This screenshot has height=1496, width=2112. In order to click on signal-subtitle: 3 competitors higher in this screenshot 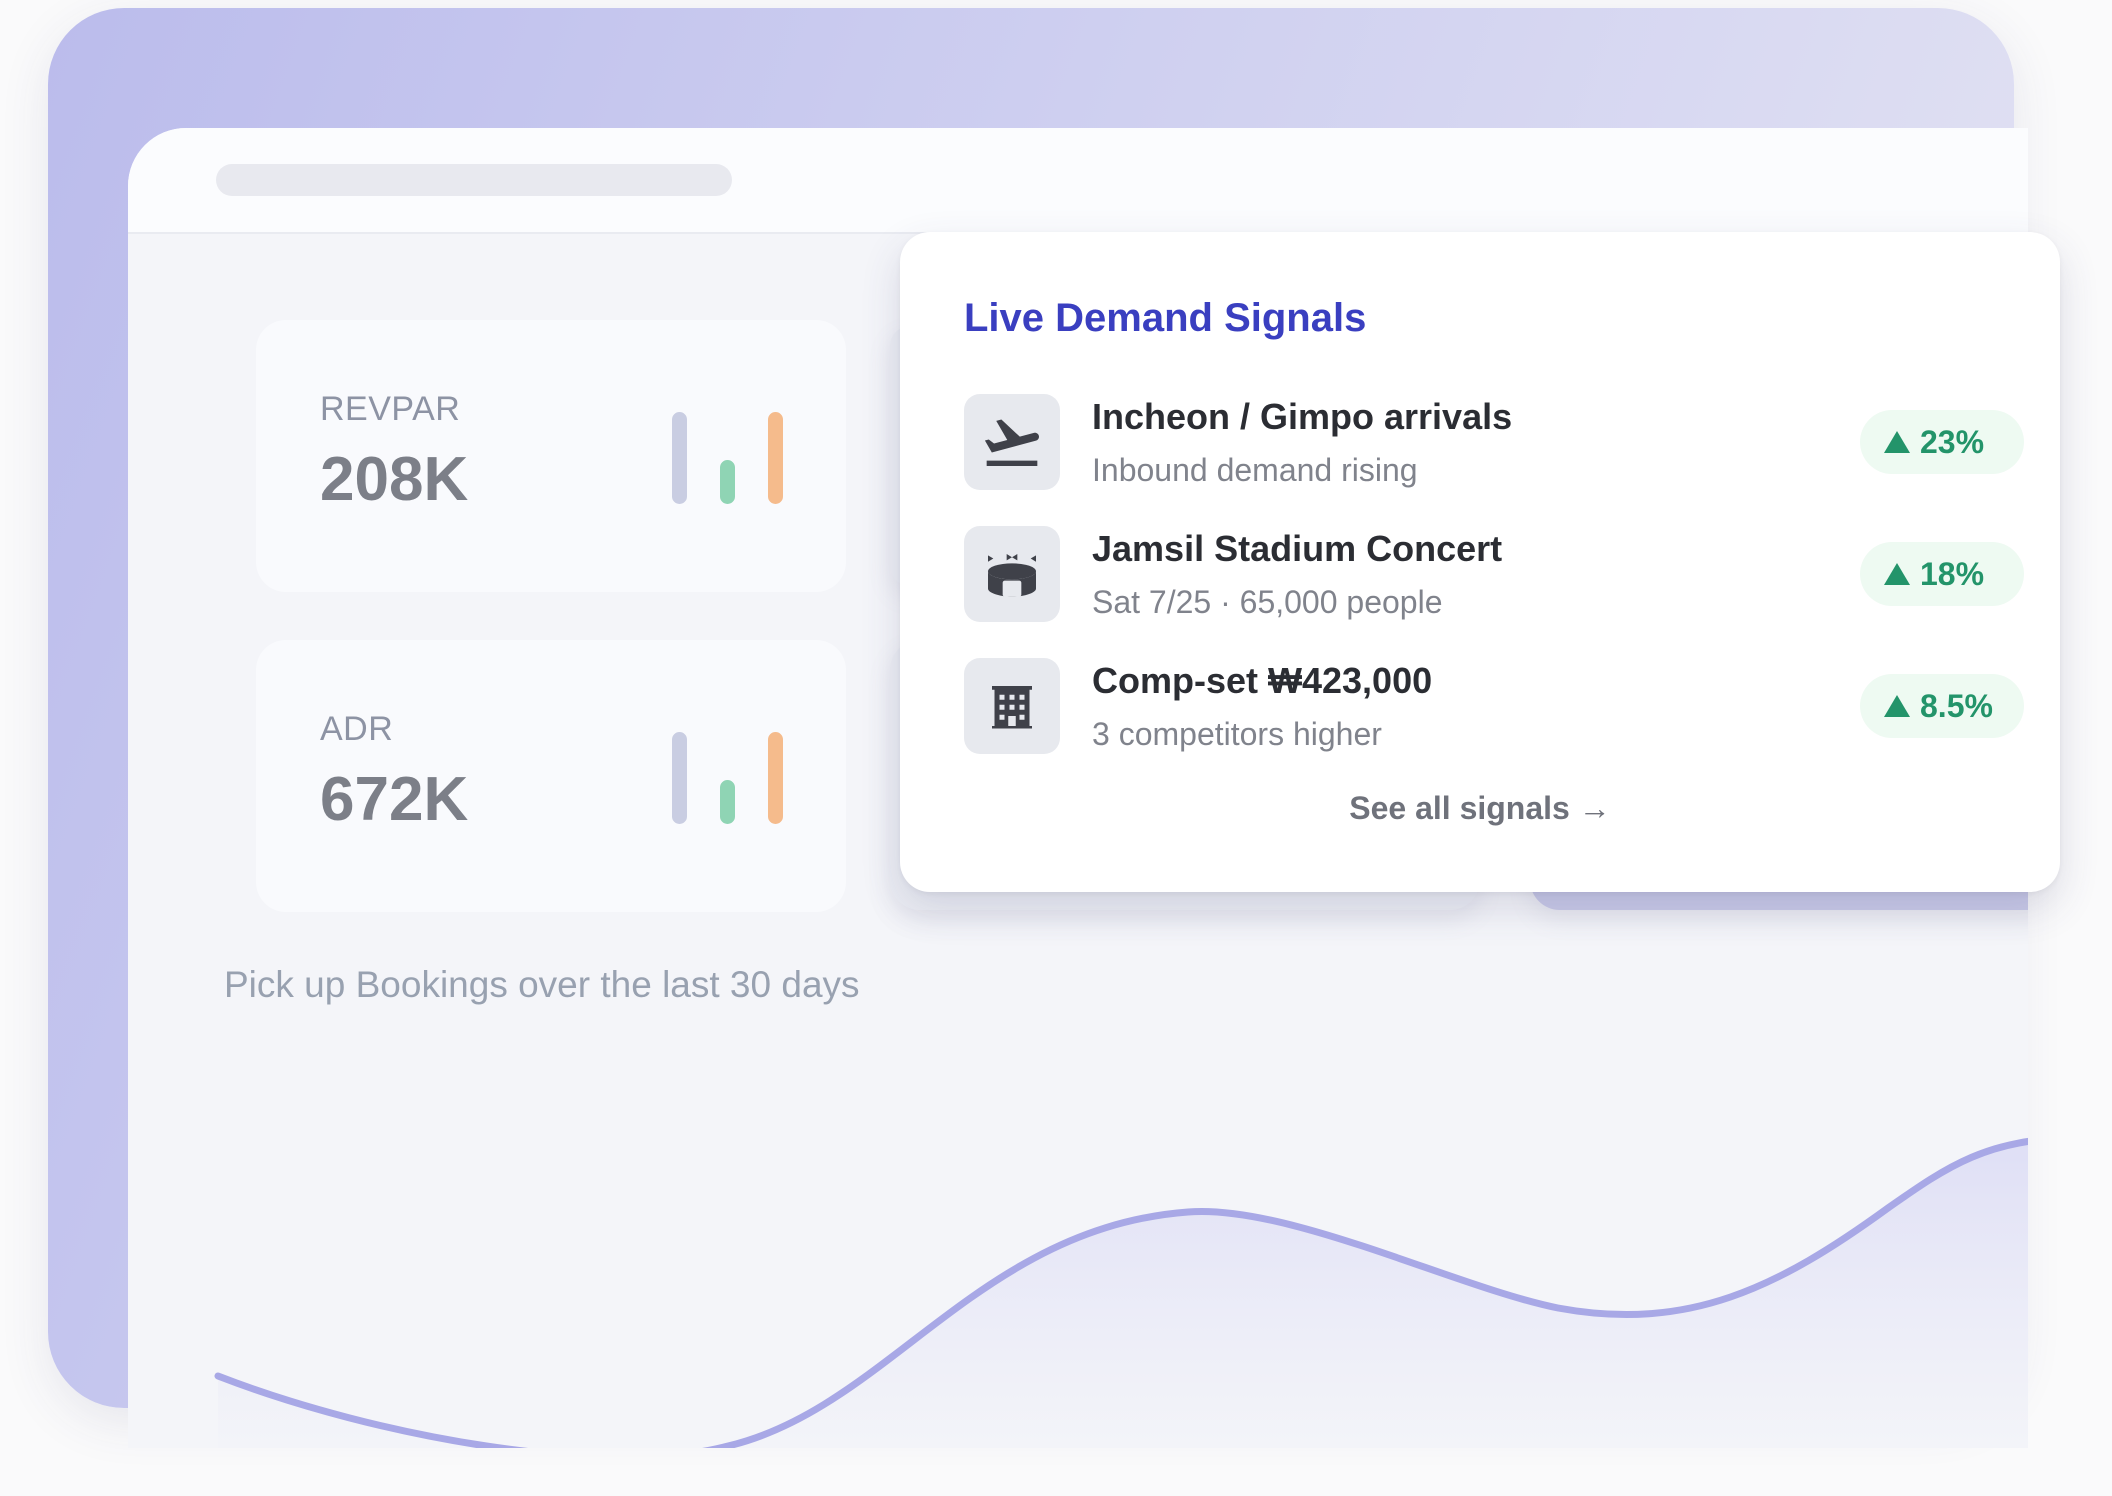, I will do `click(1237, 734)`.